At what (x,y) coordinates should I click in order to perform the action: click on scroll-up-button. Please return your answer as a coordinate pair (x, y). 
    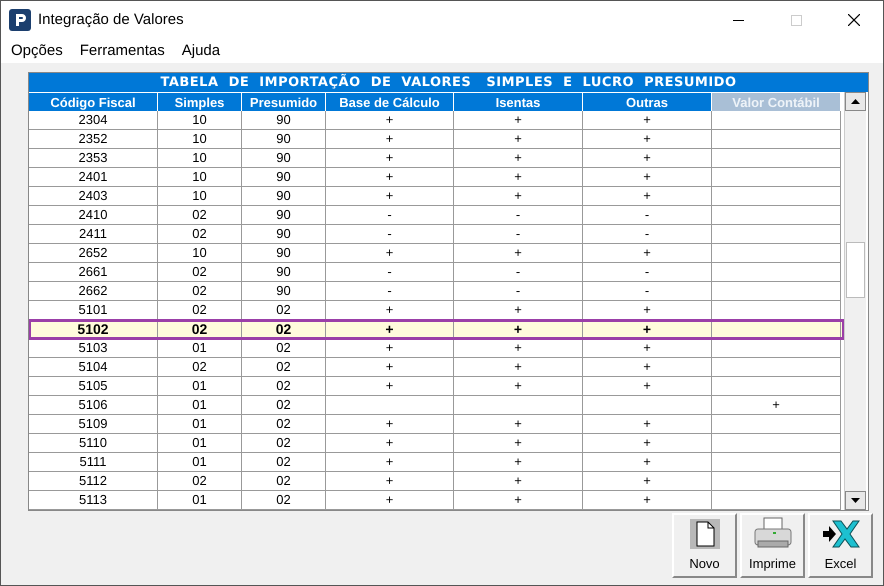
    Looking at the image, I should click on (855, 101).